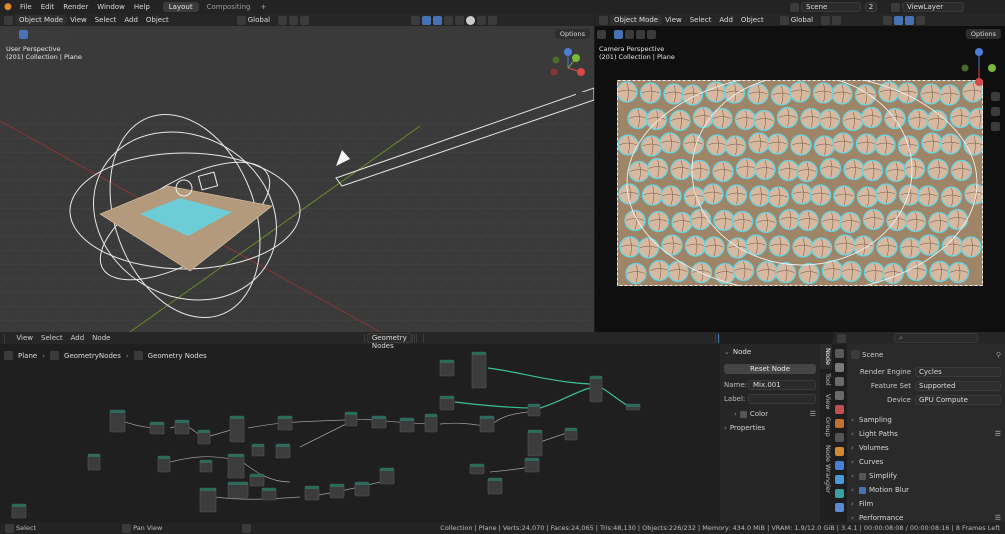 The width and height of the screenshot is (1005, 534). What do you see at coordinates (958, 400) in the screenshot?
I see `device-dropdown: GPU Compute` at bounding box center [958, 400].